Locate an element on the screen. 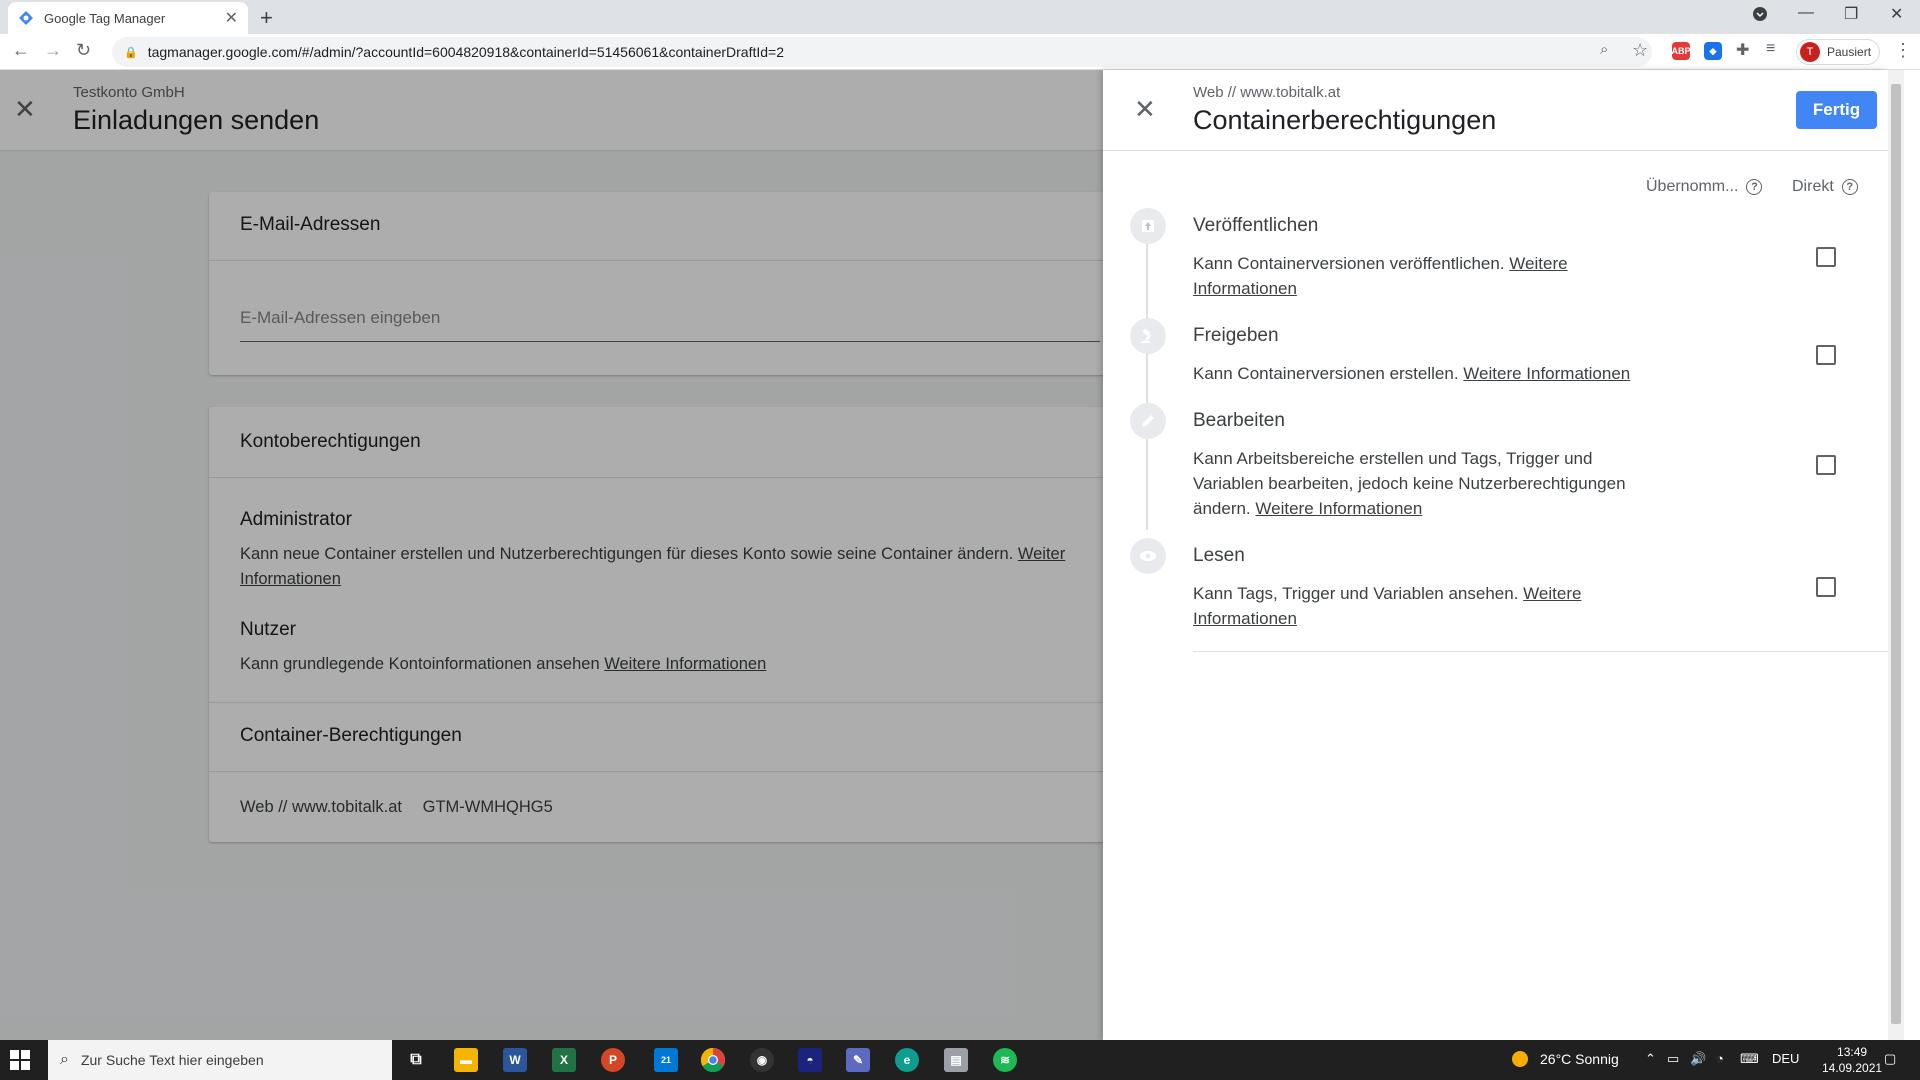 Image resolution: width=1920 pixels, height=1080 pixels. network-icon: ▭ is located at coordinates (1673, 1059).